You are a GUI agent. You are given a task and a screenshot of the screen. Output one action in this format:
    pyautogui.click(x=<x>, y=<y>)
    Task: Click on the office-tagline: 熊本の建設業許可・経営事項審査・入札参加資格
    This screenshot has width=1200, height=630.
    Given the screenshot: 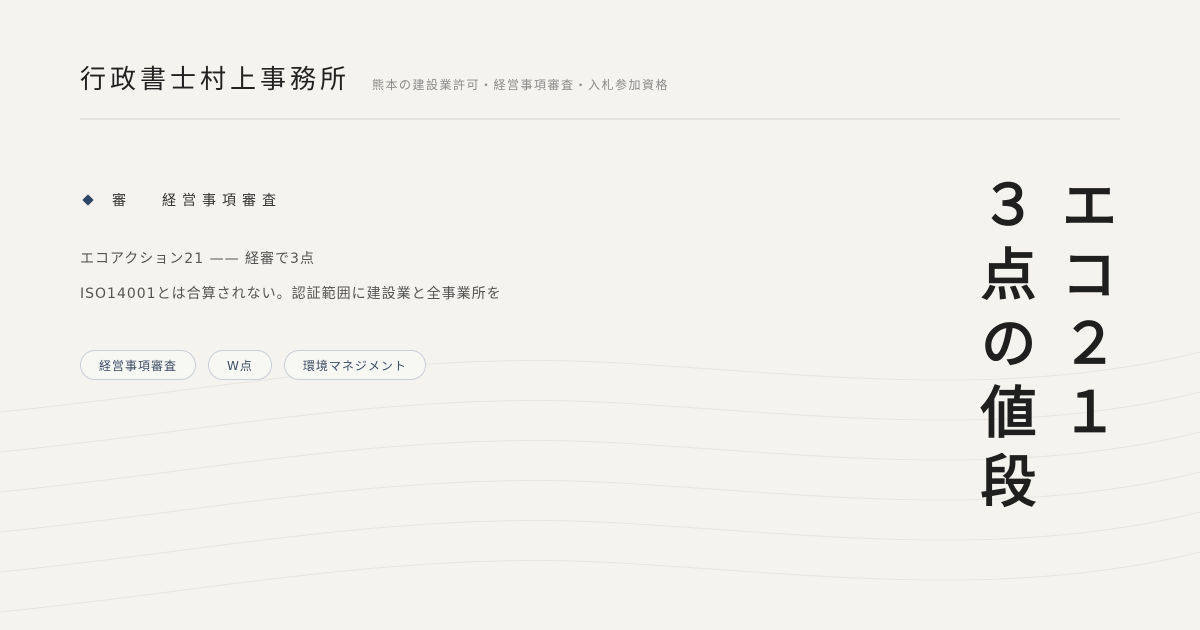 What is the action you would take?
    pyautogui.click(x=521, y=85)
    